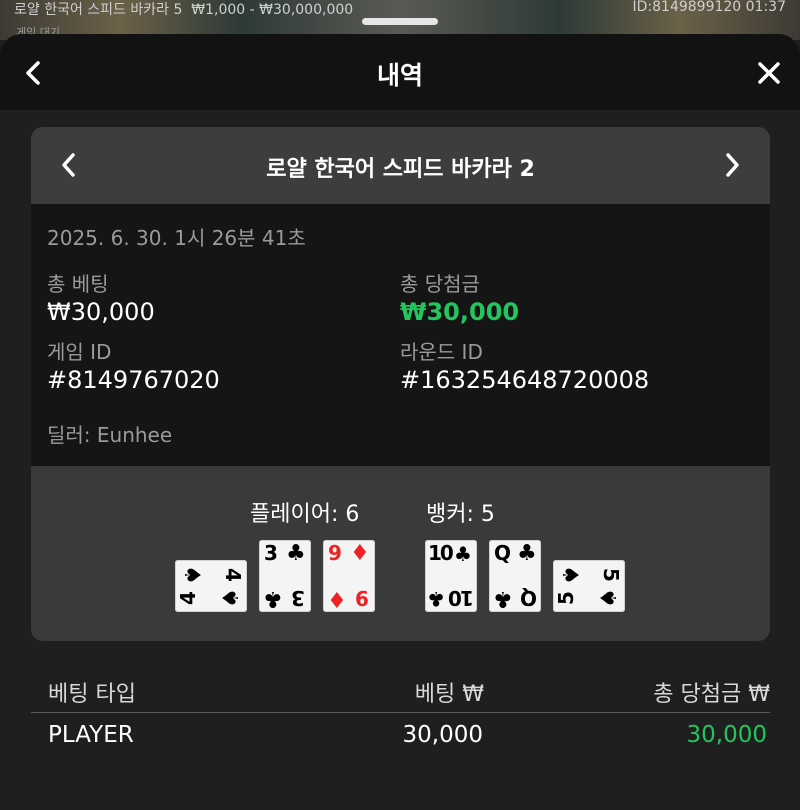 This screenshot has height=810, width=800. Describe the element at coordinates (399, 75) in the screenshot. I see `page-title: 내역` at that location.